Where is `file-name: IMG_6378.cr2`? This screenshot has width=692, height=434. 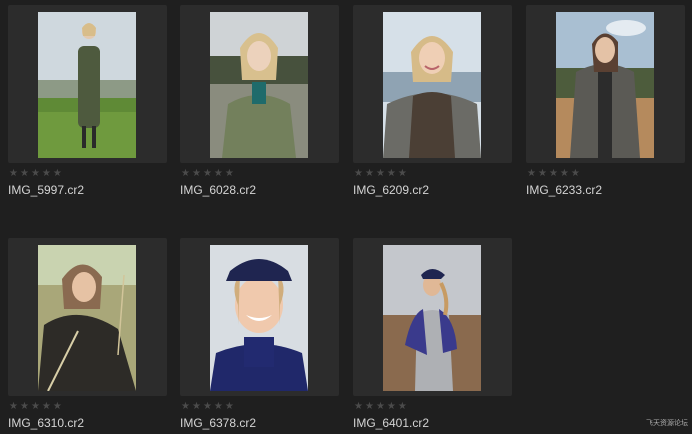 file-name: IMG_6378.cr2 is located at coordinates (218, 423).